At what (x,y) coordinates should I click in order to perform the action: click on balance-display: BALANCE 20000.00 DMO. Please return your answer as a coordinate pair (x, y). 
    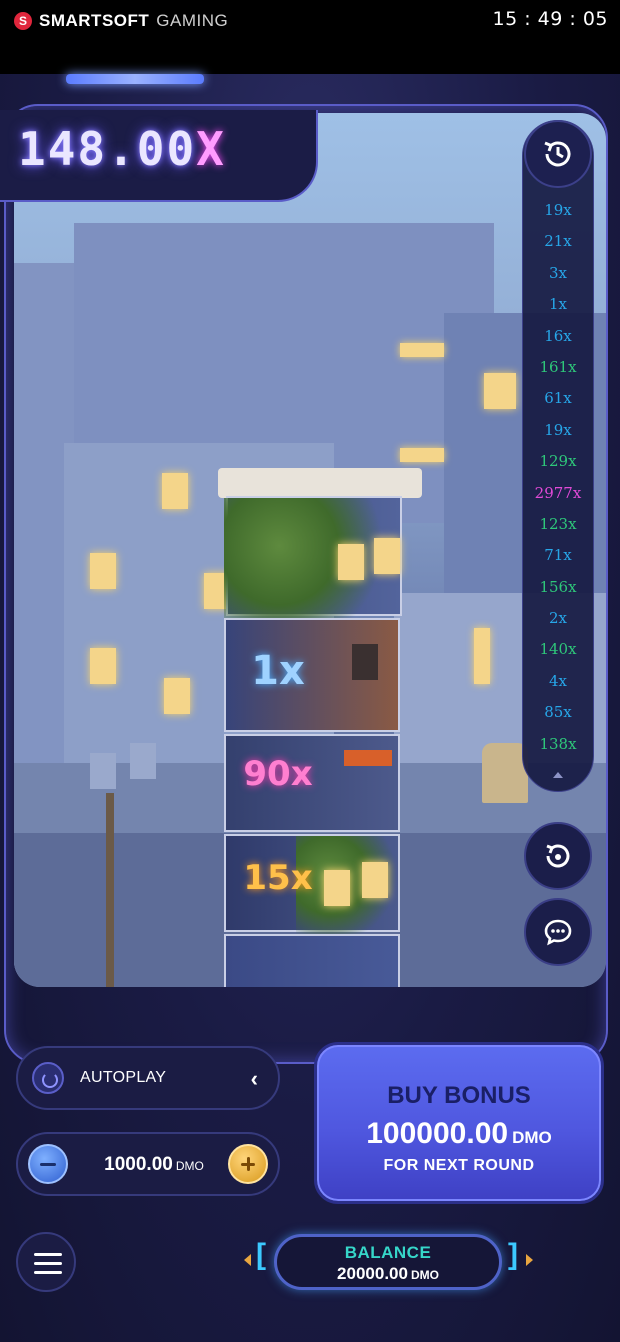
    Looking at the image, I should click on (388, 1262).